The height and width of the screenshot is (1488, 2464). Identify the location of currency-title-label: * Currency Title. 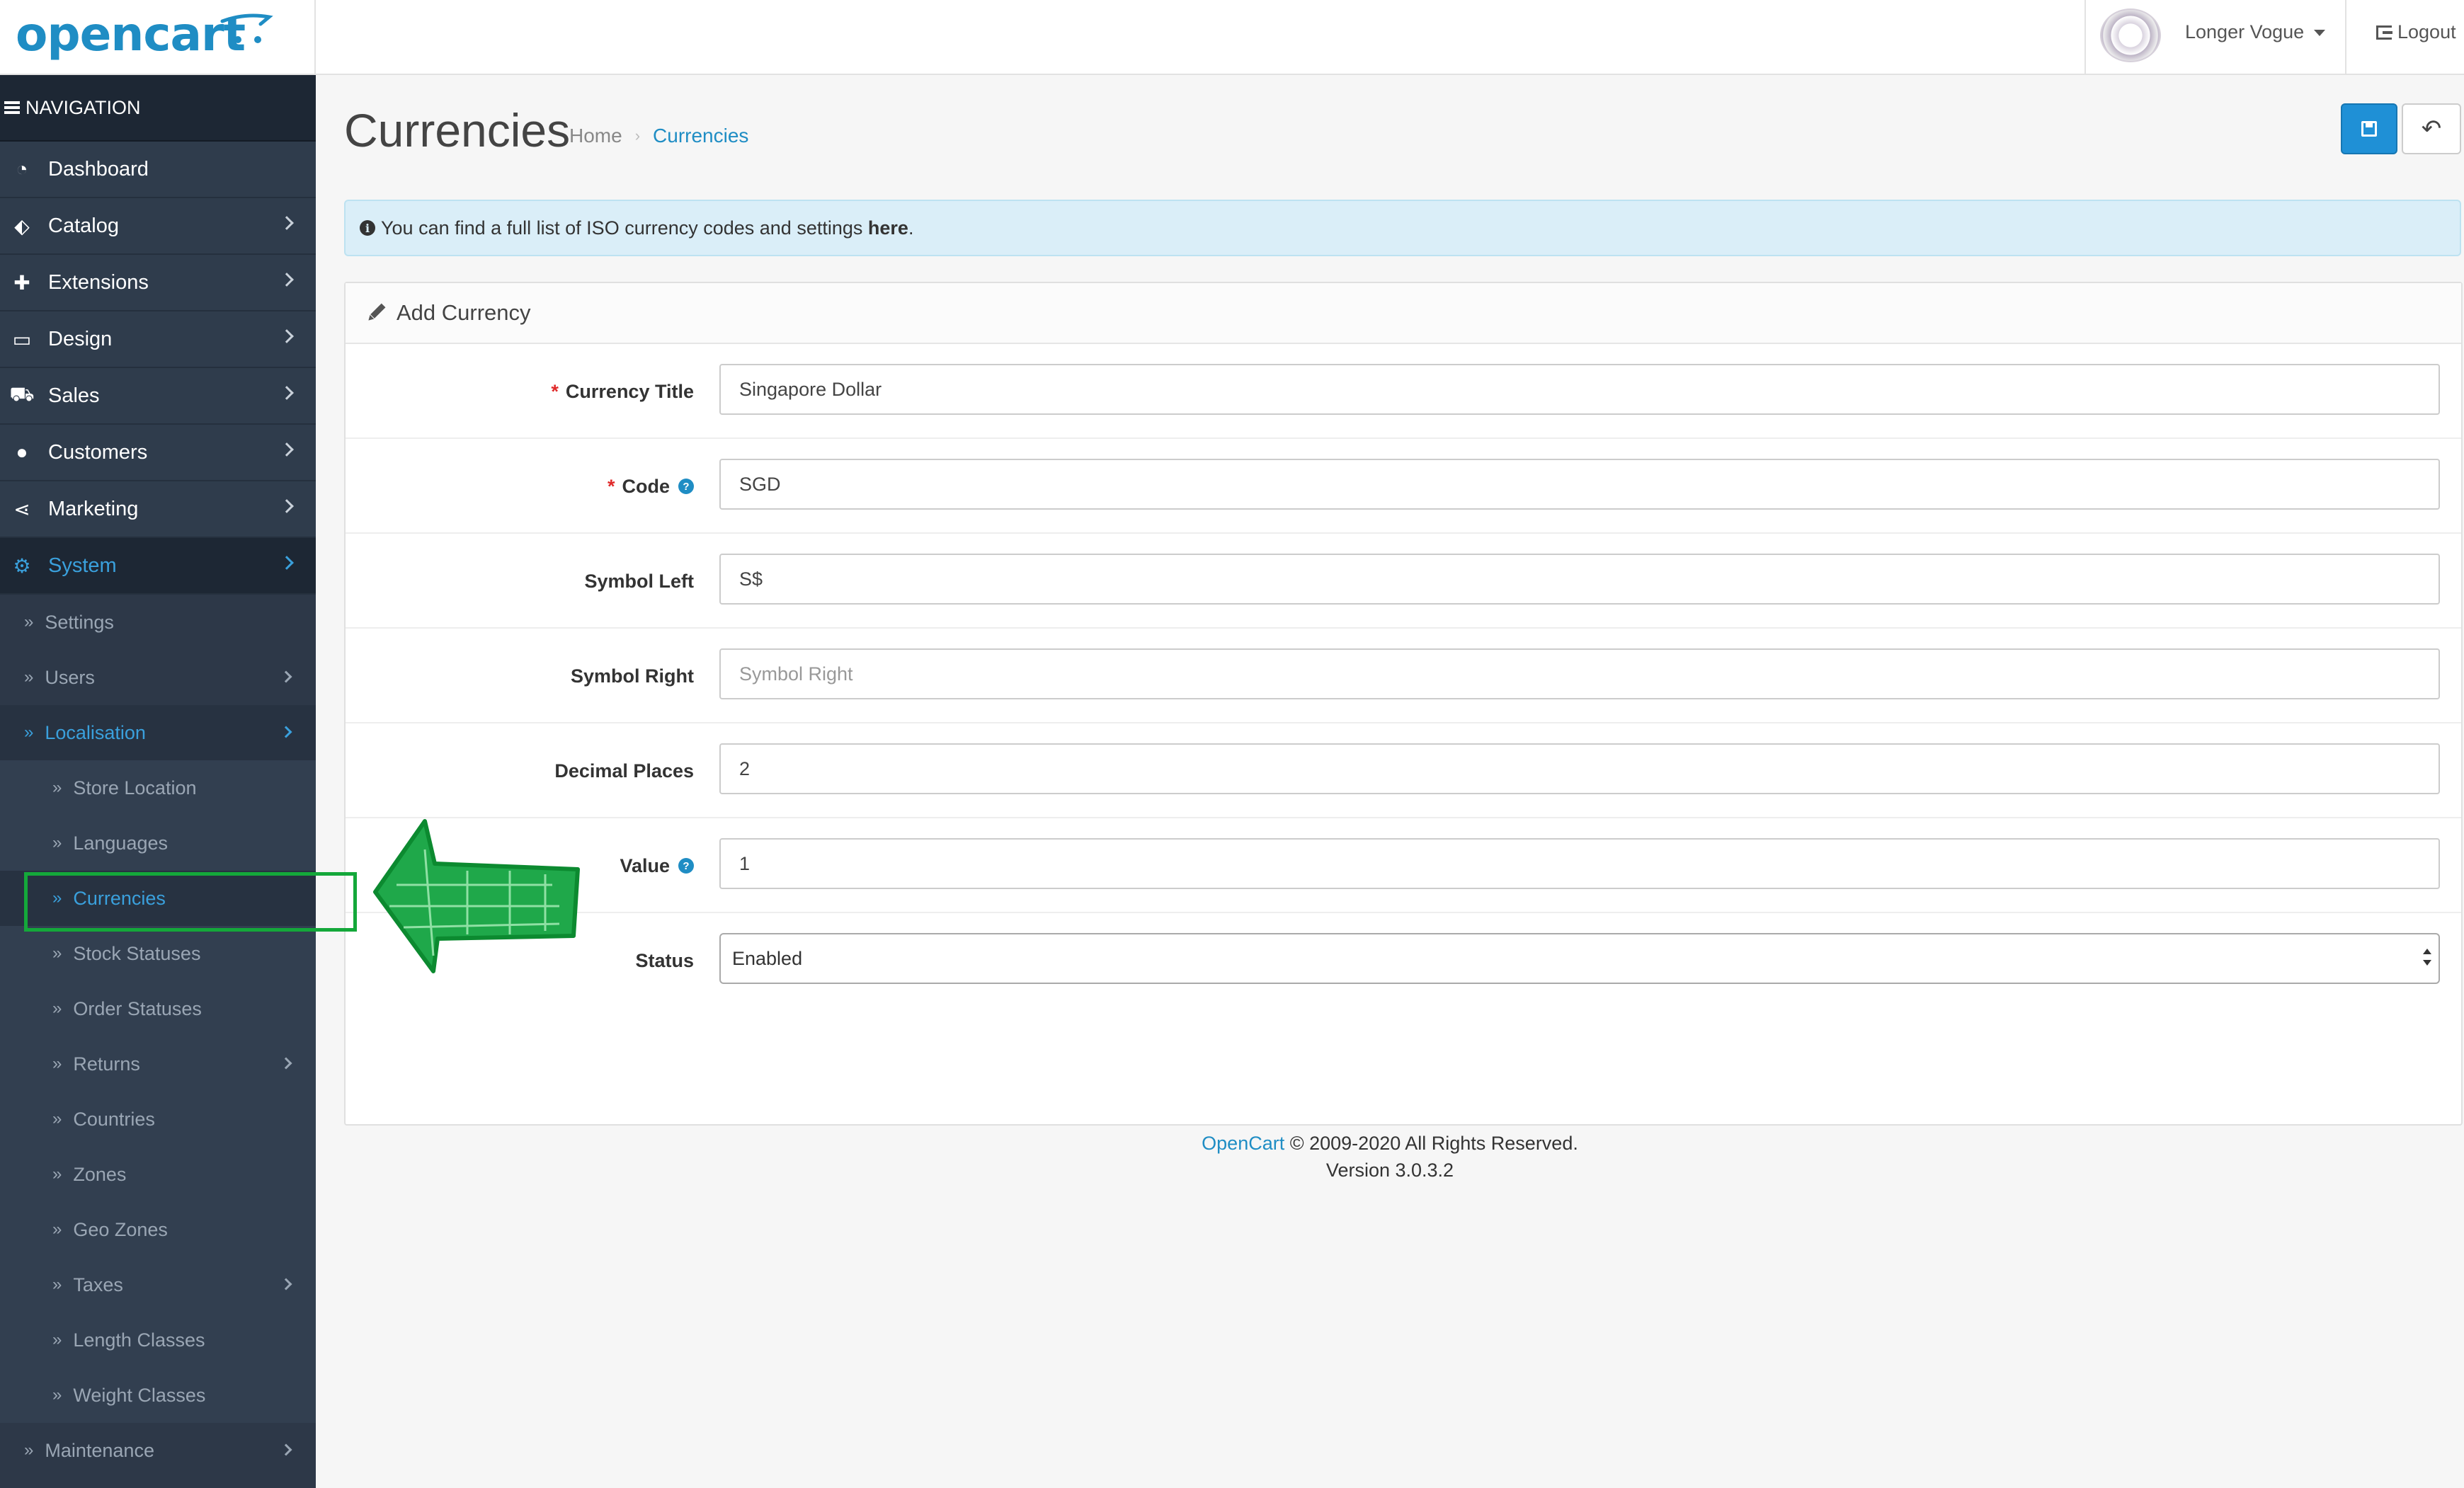
(623, 392).